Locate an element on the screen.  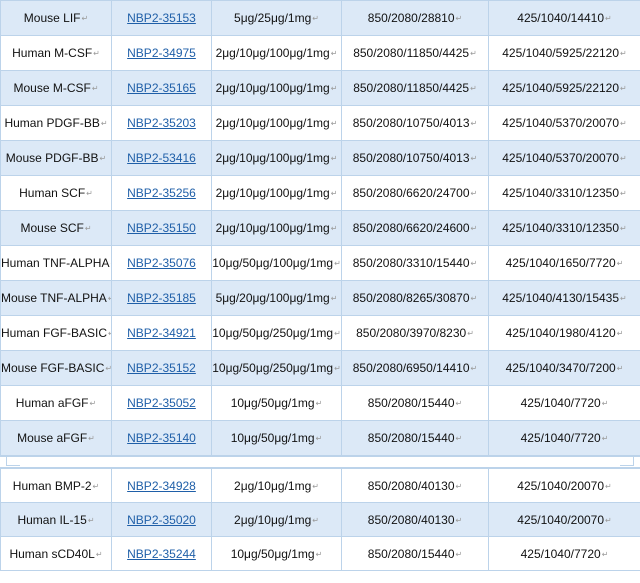
catalog-number-cell: NBP2-35140 is located at coordinates (161, 438).